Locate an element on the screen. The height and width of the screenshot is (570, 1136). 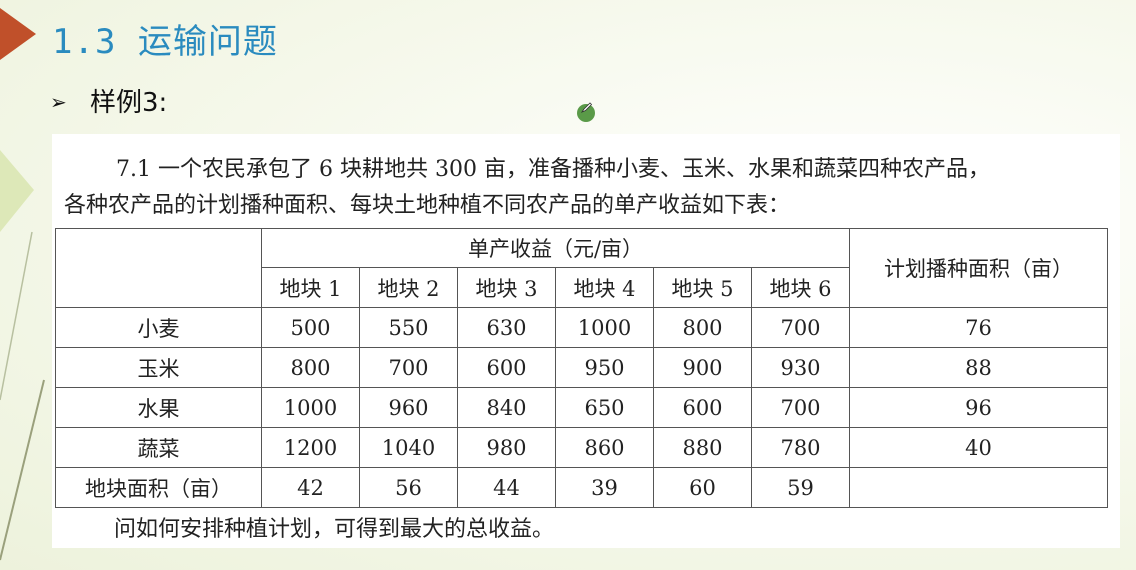
table-row: 地块面积（亩） 42 56 44 39 60 59 is located at coordinates (581, 487).